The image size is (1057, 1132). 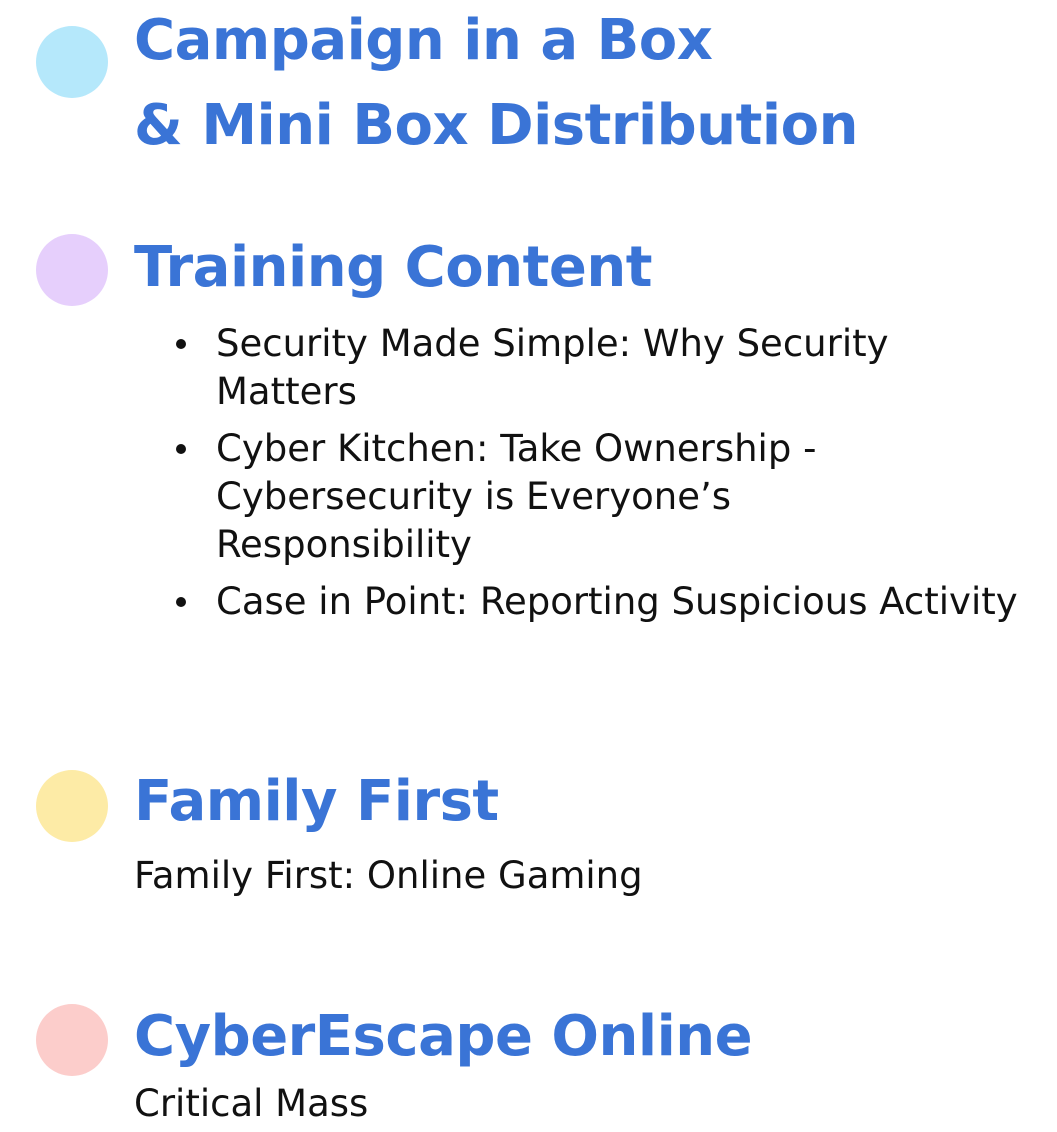 I want to click on training-title: Training Content, so click(x=393, y=267).